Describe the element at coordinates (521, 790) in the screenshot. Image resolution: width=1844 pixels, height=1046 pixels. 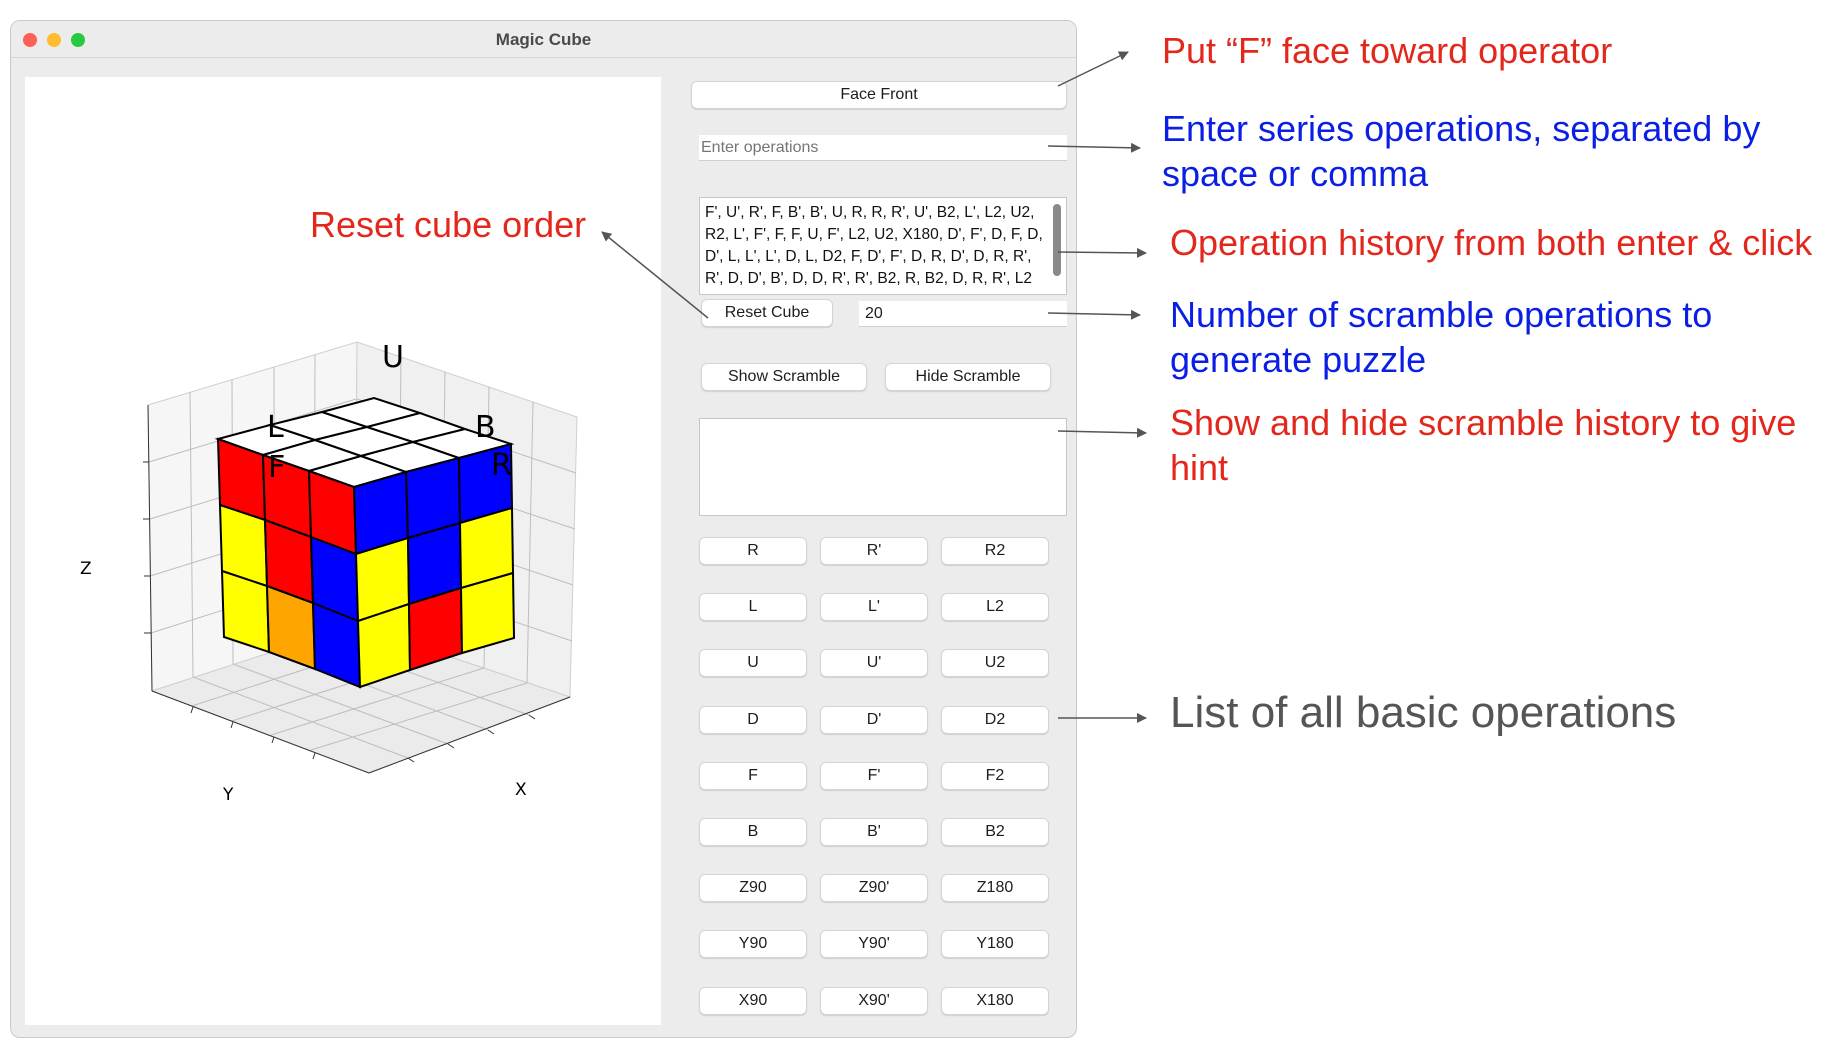
I see `axis-label-x: X` at that location.